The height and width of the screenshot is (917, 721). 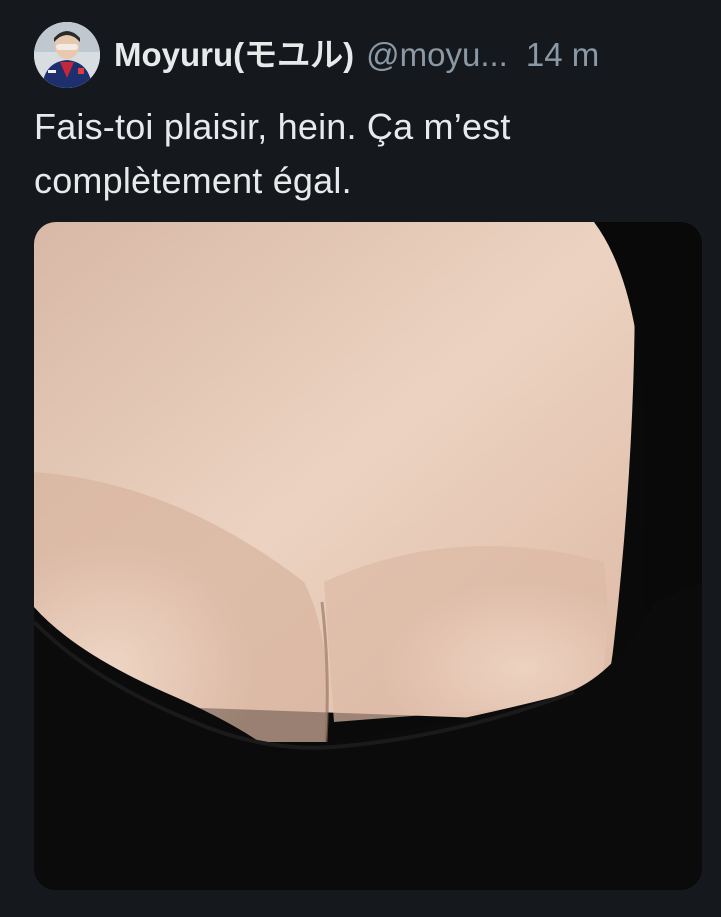 I want to click on author-display-name: Moyuru(モユル), so click(x=234, y=55).